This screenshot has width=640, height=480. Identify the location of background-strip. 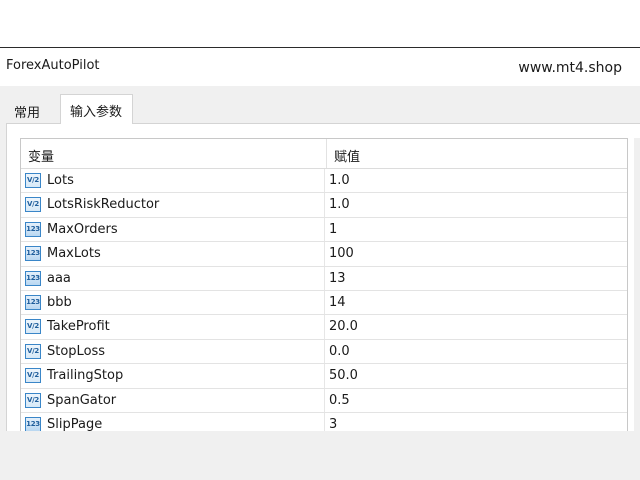
(320, 23).